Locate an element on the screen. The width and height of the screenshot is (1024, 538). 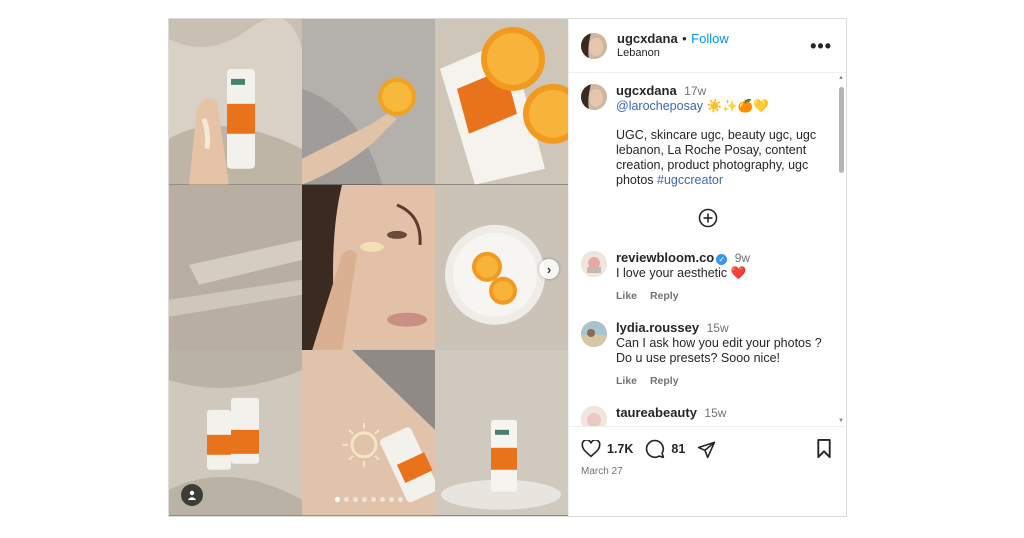
verified-badge-icon: ✓ is located at coordinates (722, 259).